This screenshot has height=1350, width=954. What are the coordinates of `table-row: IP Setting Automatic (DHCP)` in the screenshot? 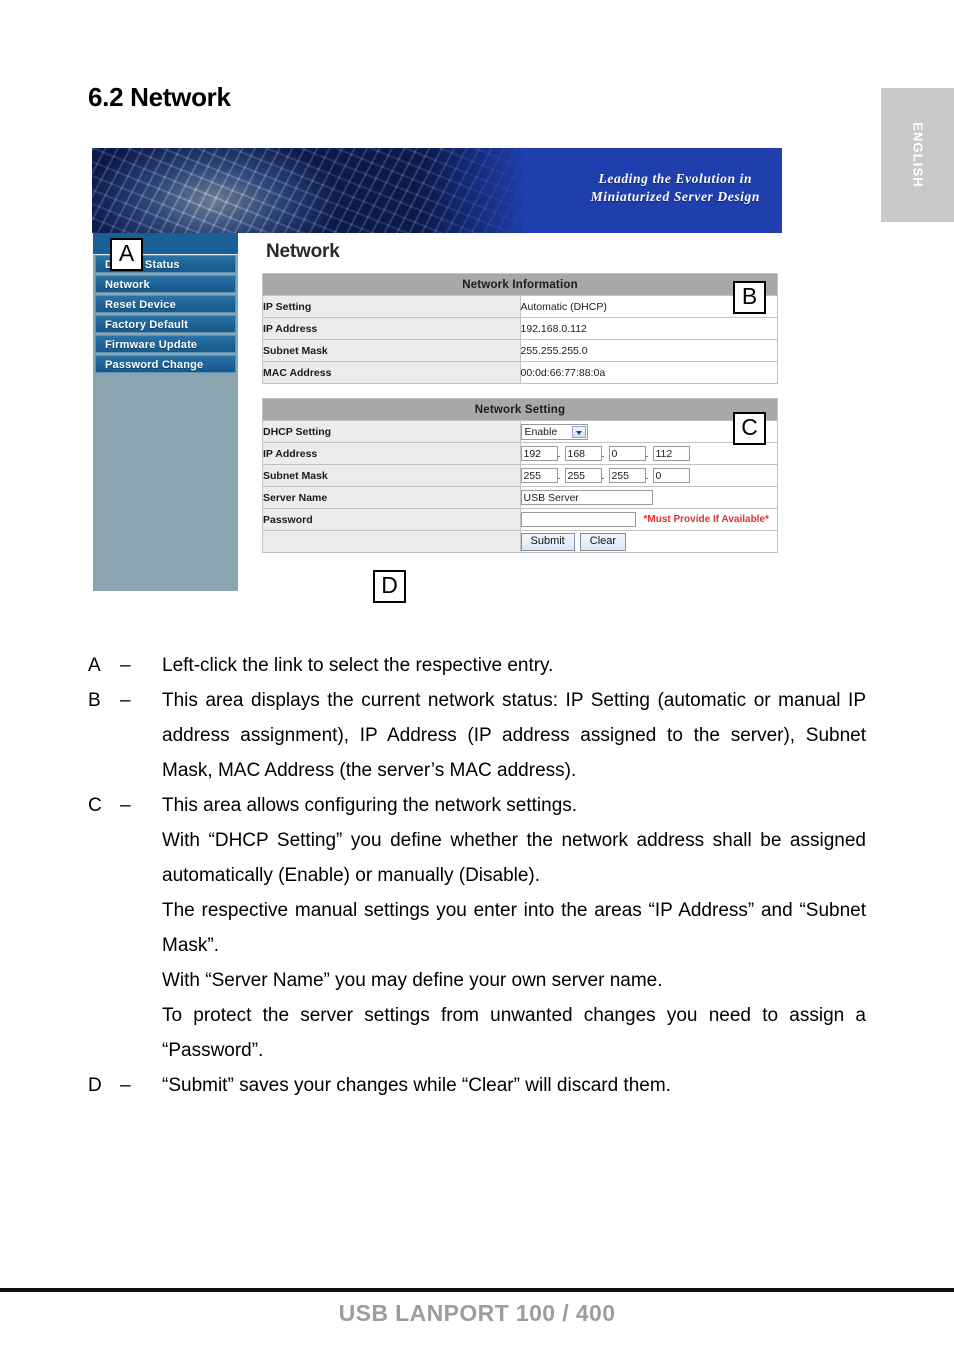 It's located at (520, 306).